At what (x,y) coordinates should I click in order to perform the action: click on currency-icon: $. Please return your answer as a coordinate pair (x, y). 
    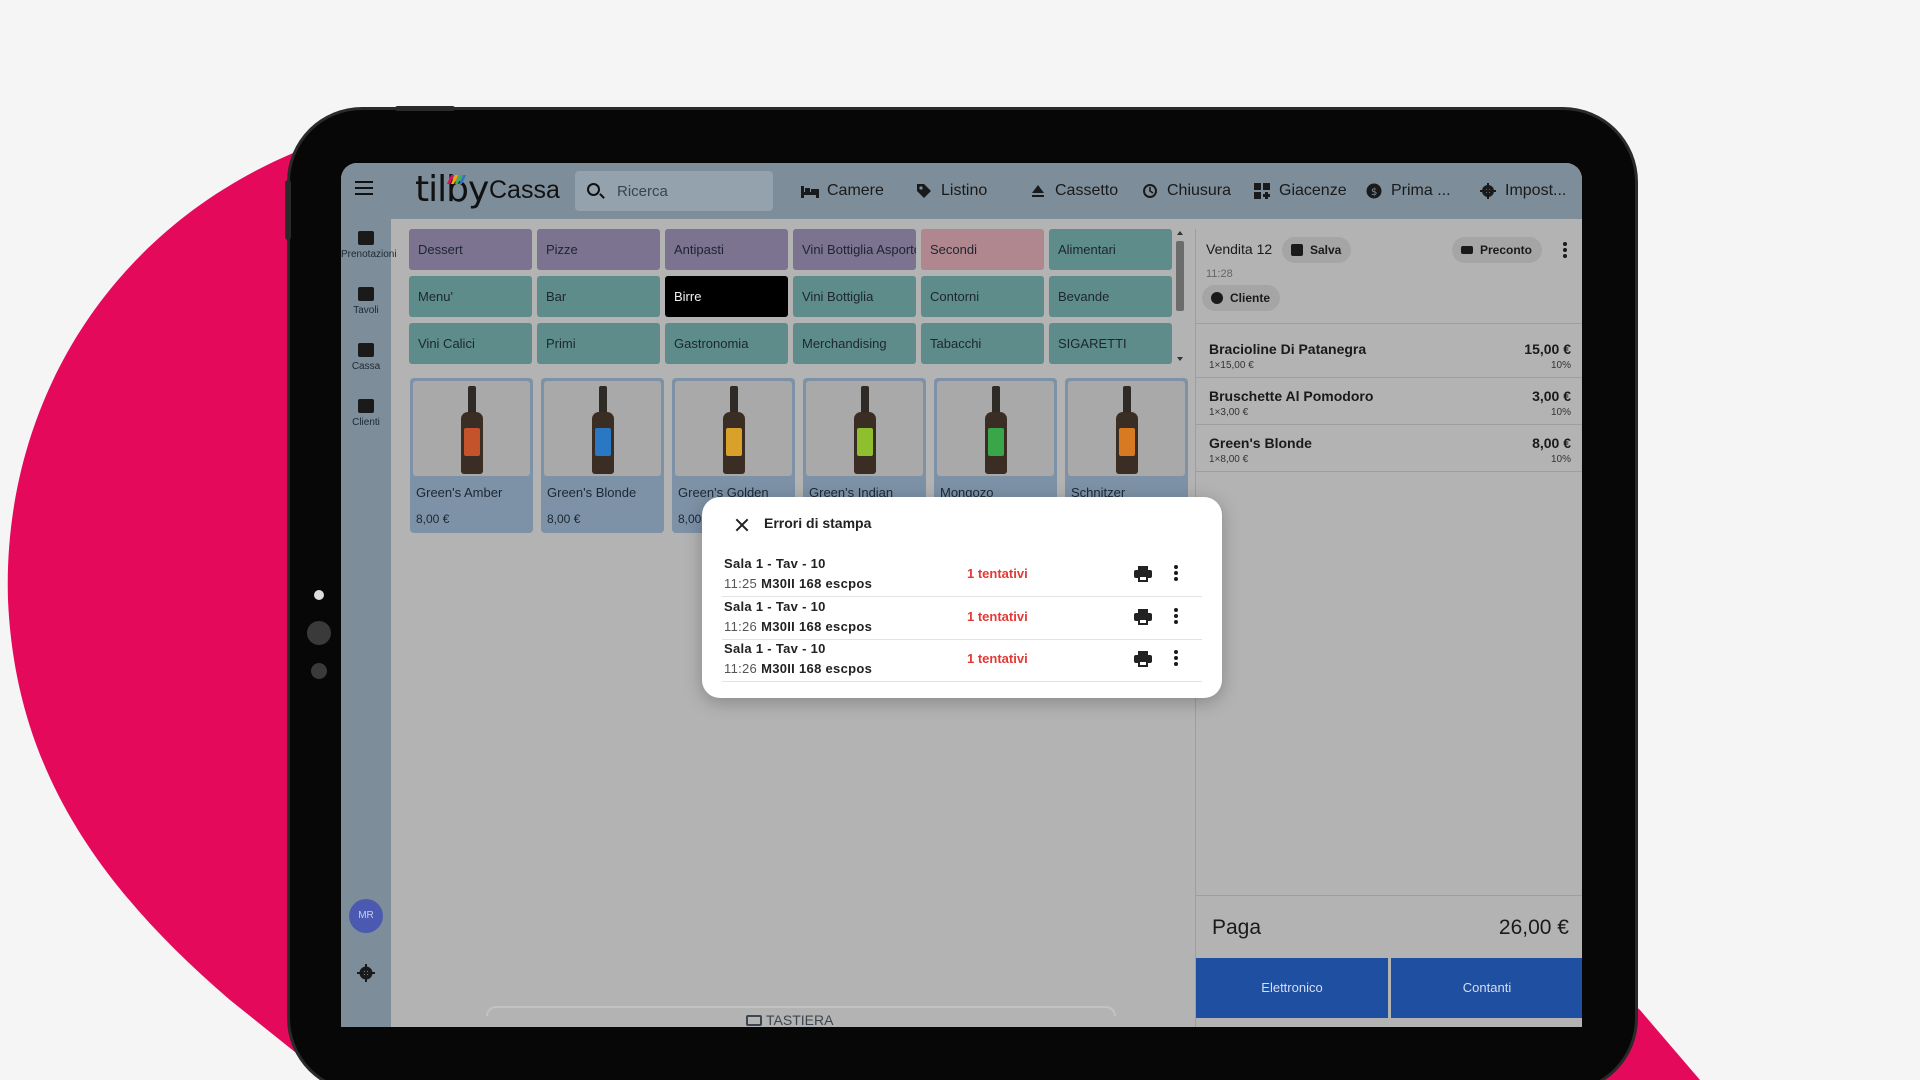
    Looking at the image, I should click on (1374, 191).